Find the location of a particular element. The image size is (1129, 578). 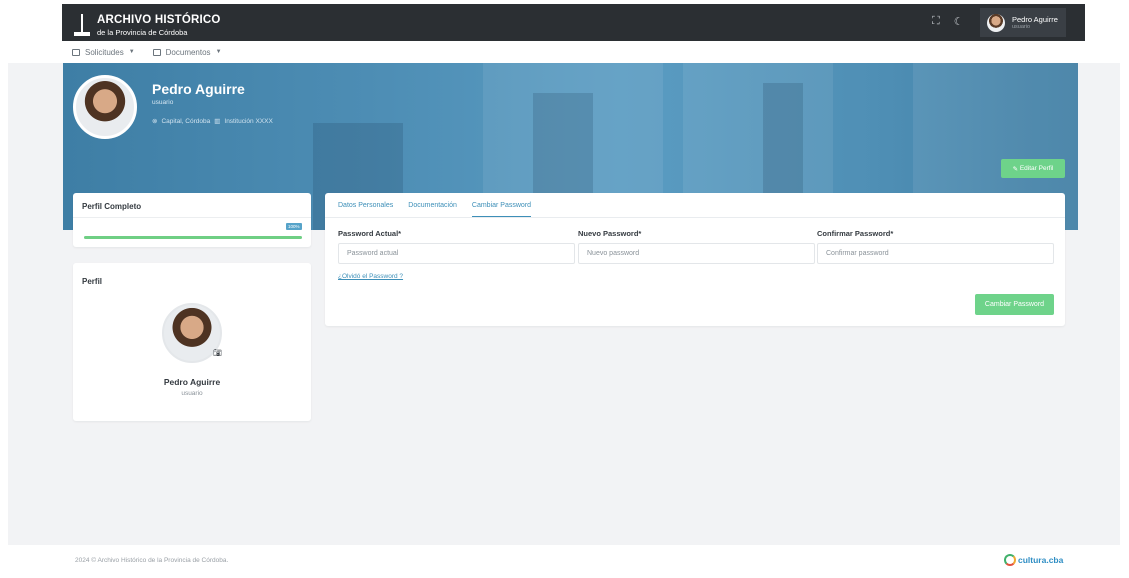

cover-meta: ⊗ Capital, Córdoba ▥ Institución XXXX is located at coordinates (212, 121).